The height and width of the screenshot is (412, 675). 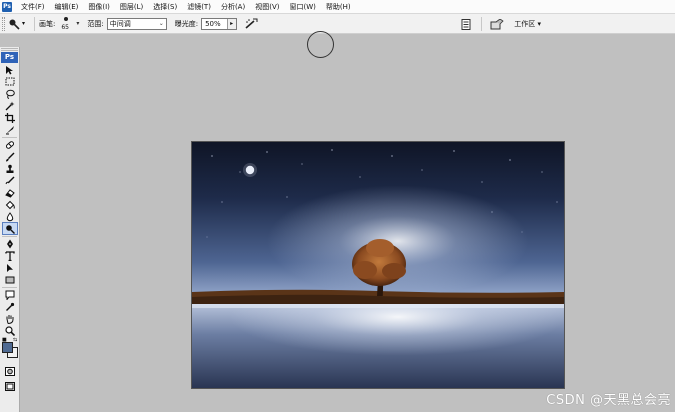 I want to click on pen-tool, so click(x=10, y=243).